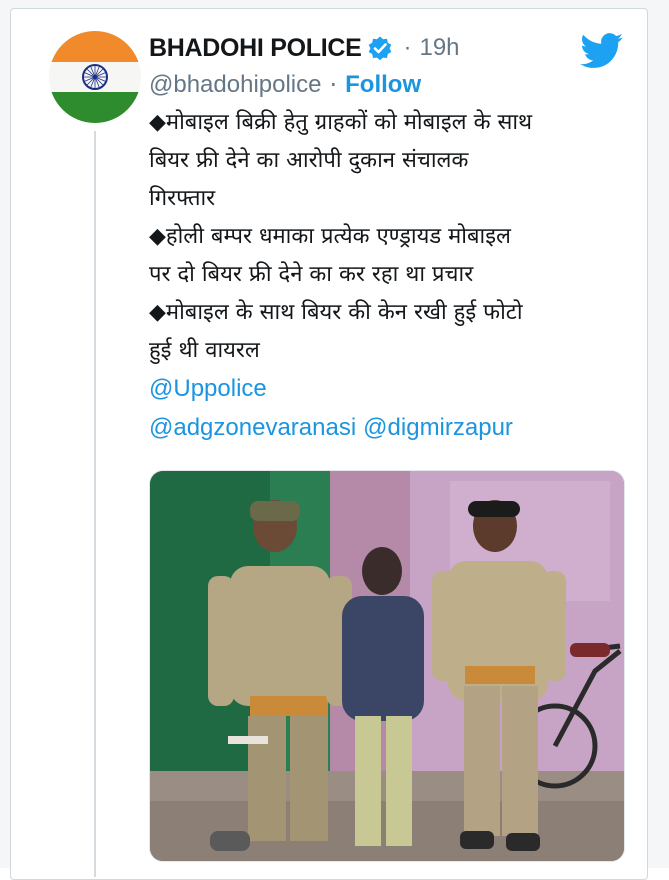 Image resolution: width=669 pixels, height=880 pixels. I want to click on tweet-line-7: हुई थी वायरल, so click(204, 350).